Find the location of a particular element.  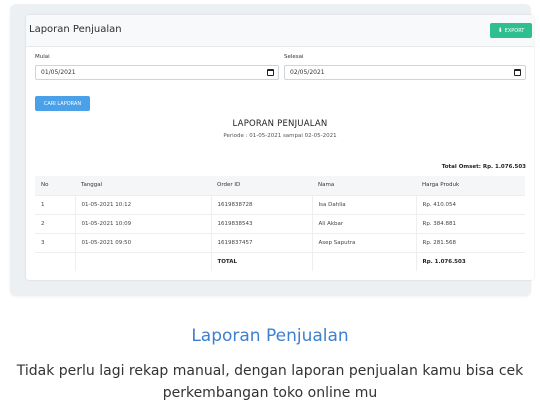

report-period: Periode : 01-05-2021 sampai 02-05-2021 is located at coordinates (280, 136).